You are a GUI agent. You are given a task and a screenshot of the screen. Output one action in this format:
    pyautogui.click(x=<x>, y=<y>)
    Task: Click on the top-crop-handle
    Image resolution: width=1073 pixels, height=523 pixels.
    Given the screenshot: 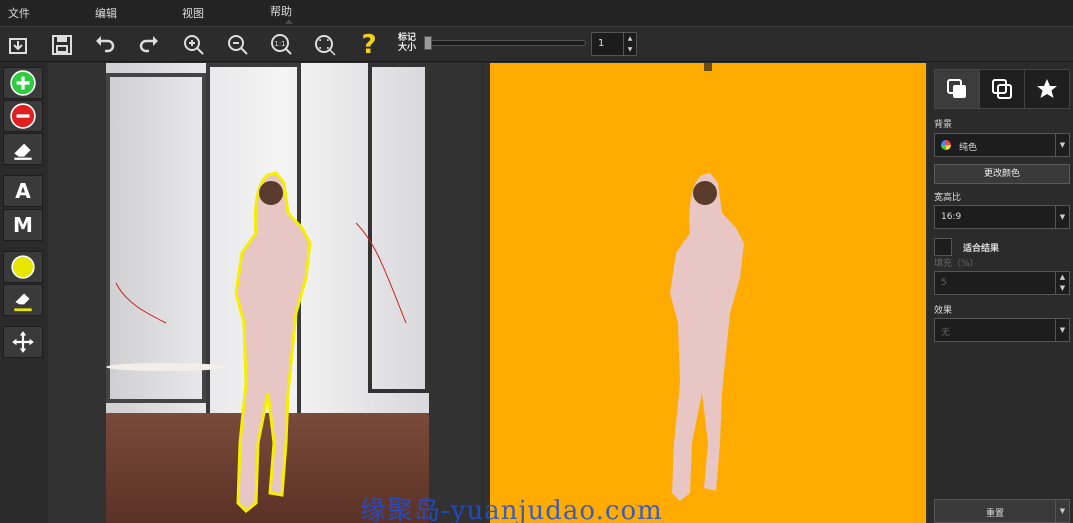 What is the action you would take?
    pyautogui.click(x=708, y=67)
    